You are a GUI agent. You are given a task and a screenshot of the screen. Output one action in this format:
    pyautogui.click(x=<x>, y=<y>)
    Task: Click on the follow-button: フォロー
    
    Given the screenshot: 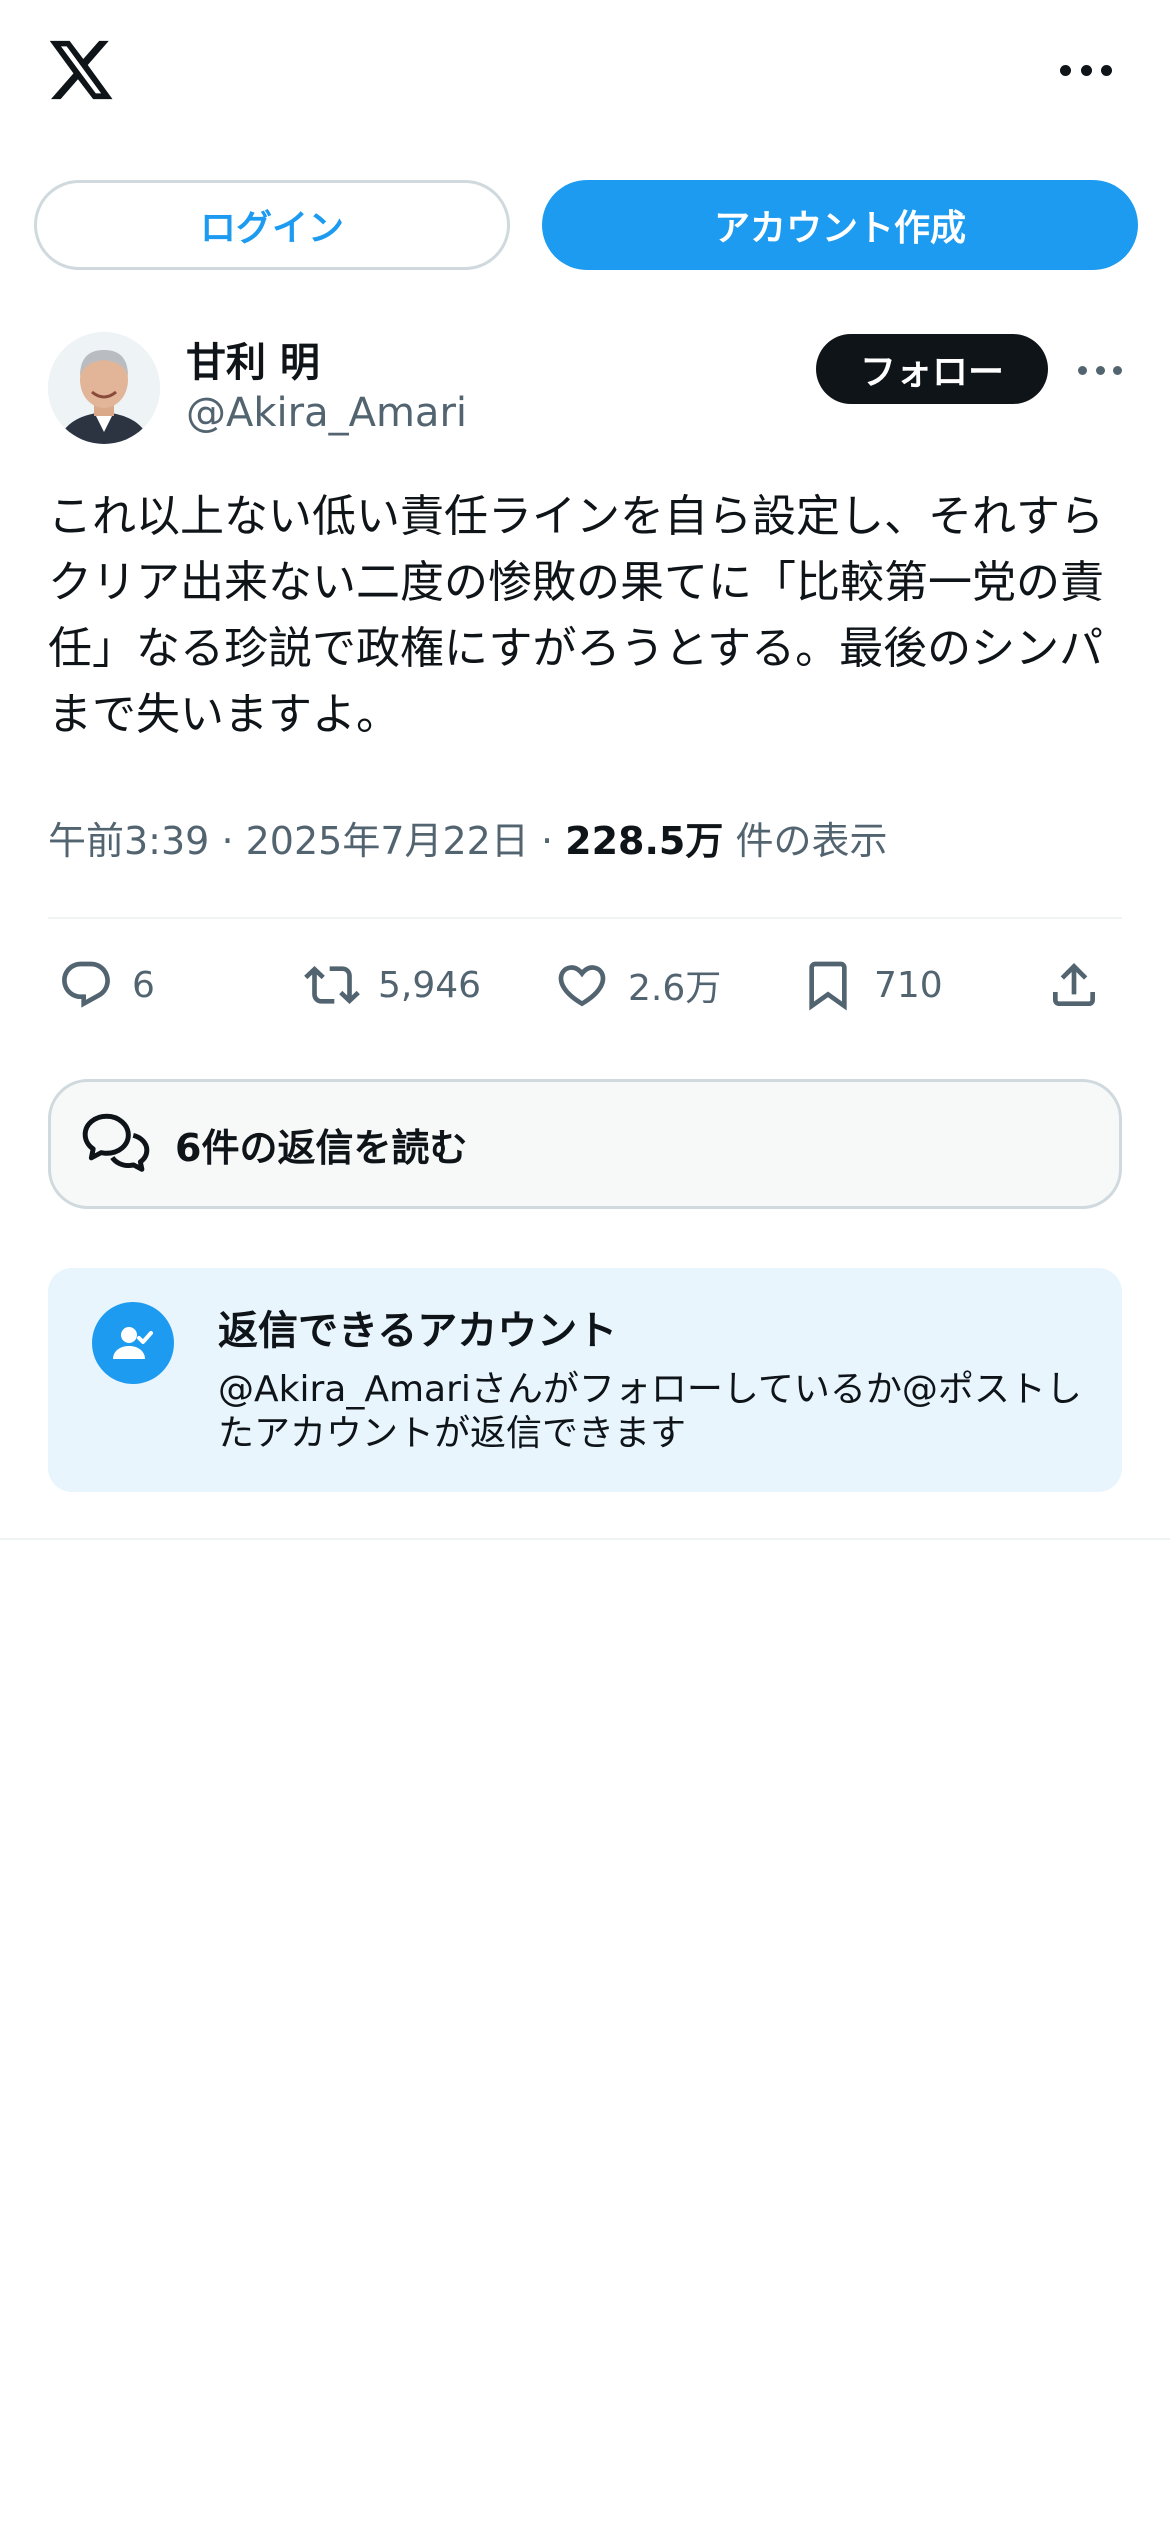 What is the action you would take?
    pyautogui.click(x=932, y=369)
    